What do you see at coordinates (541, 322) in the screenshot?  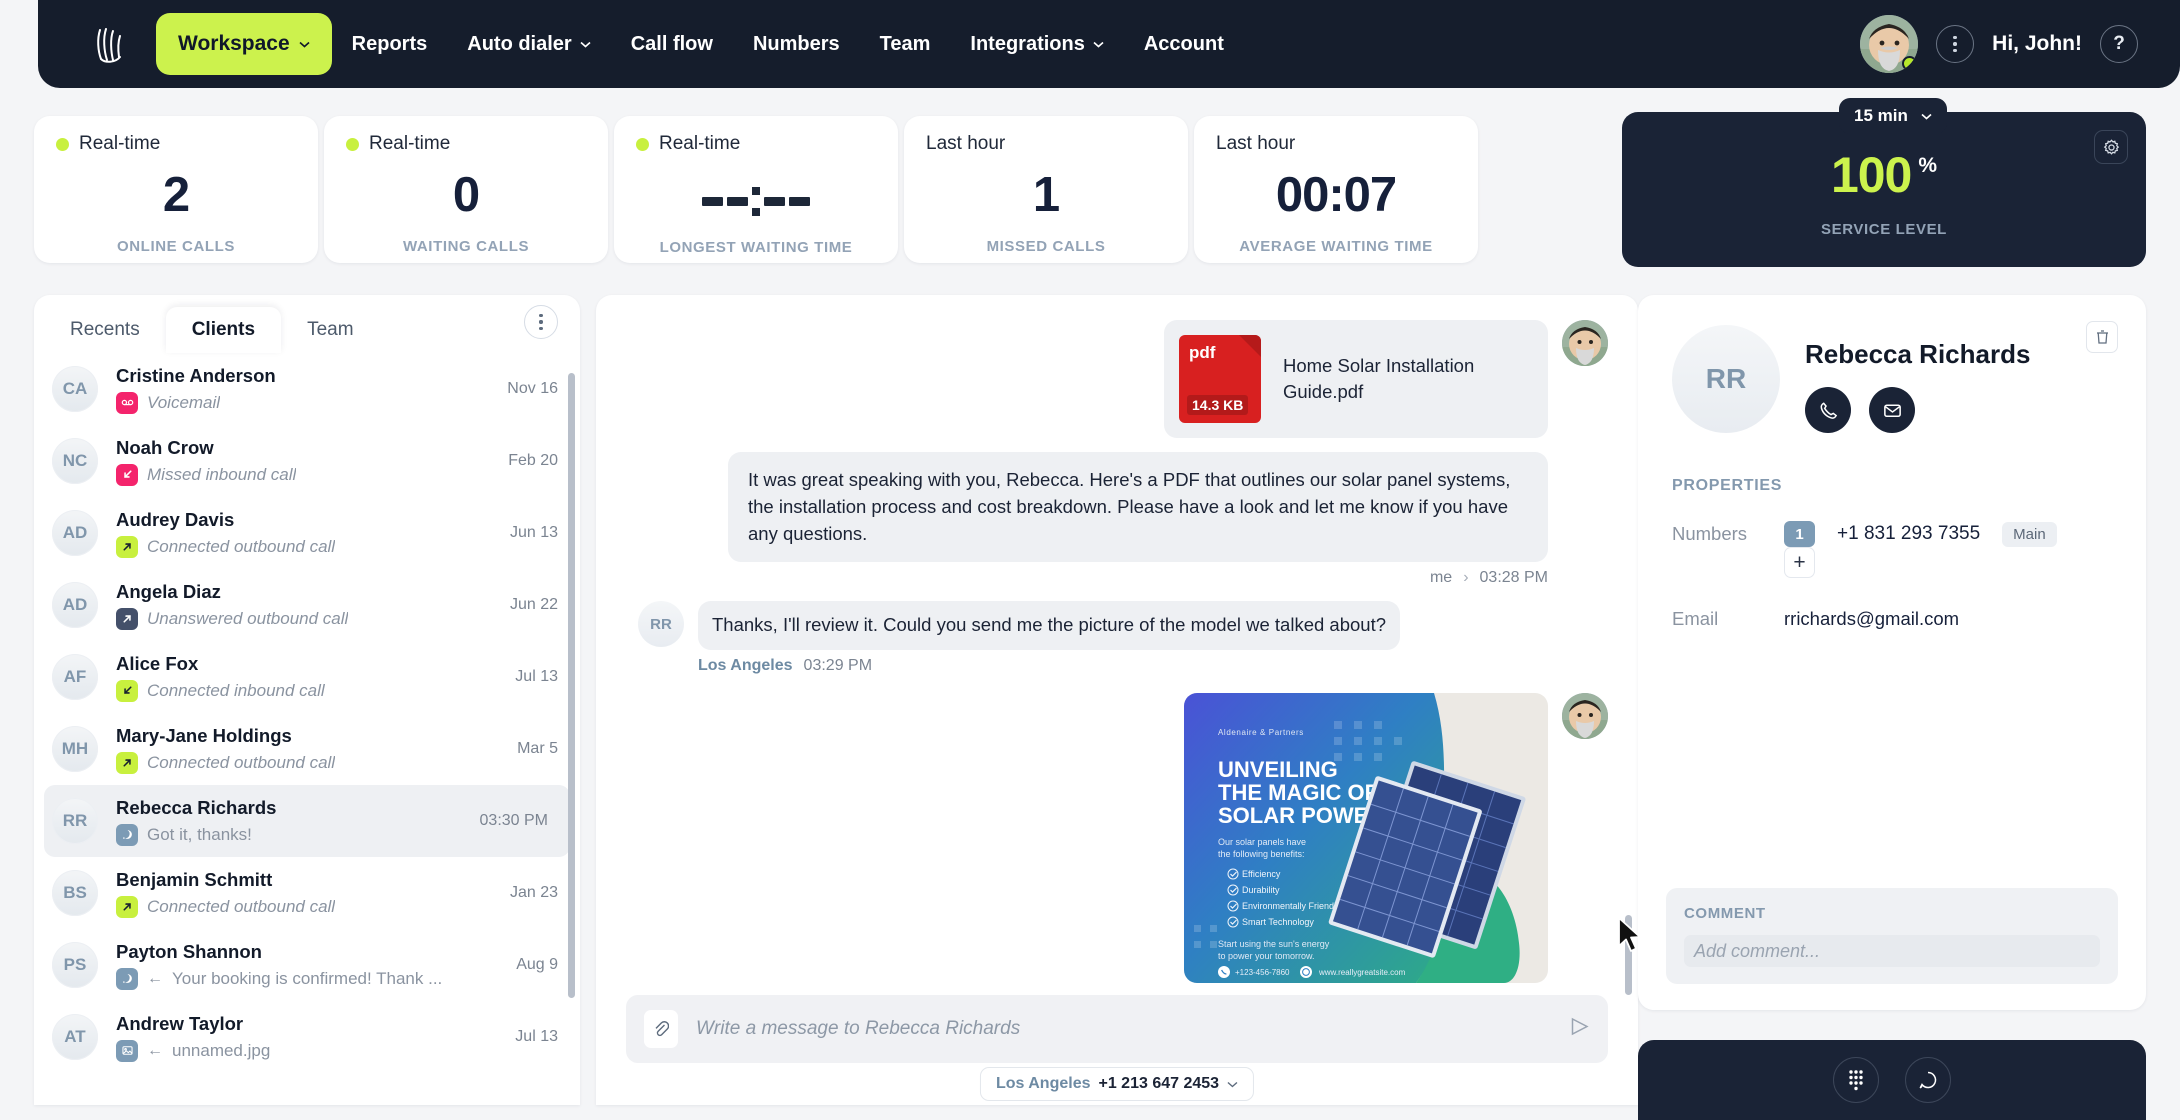 I see `contacts-kebab-menu-icon` at bounding box center [541, 322].